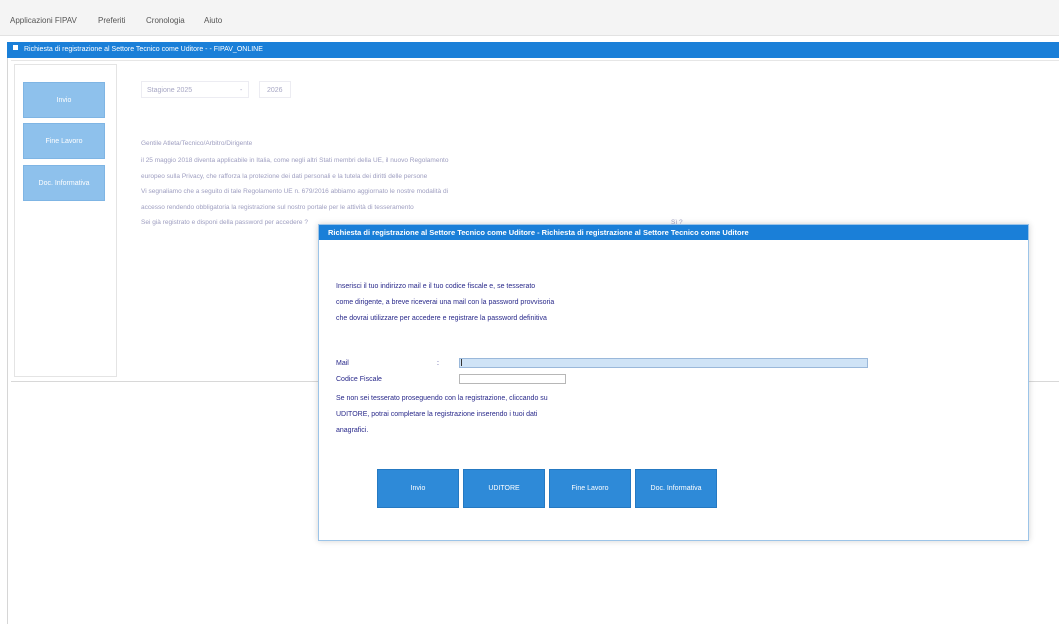 The width and height of the screenshot is (1059, 624). What do you see at coordinates (64, 141) in the screenshot?
I see `sidebar-fine-lavoro-button: Fine Lavoro` at bounding box center [64, 141].